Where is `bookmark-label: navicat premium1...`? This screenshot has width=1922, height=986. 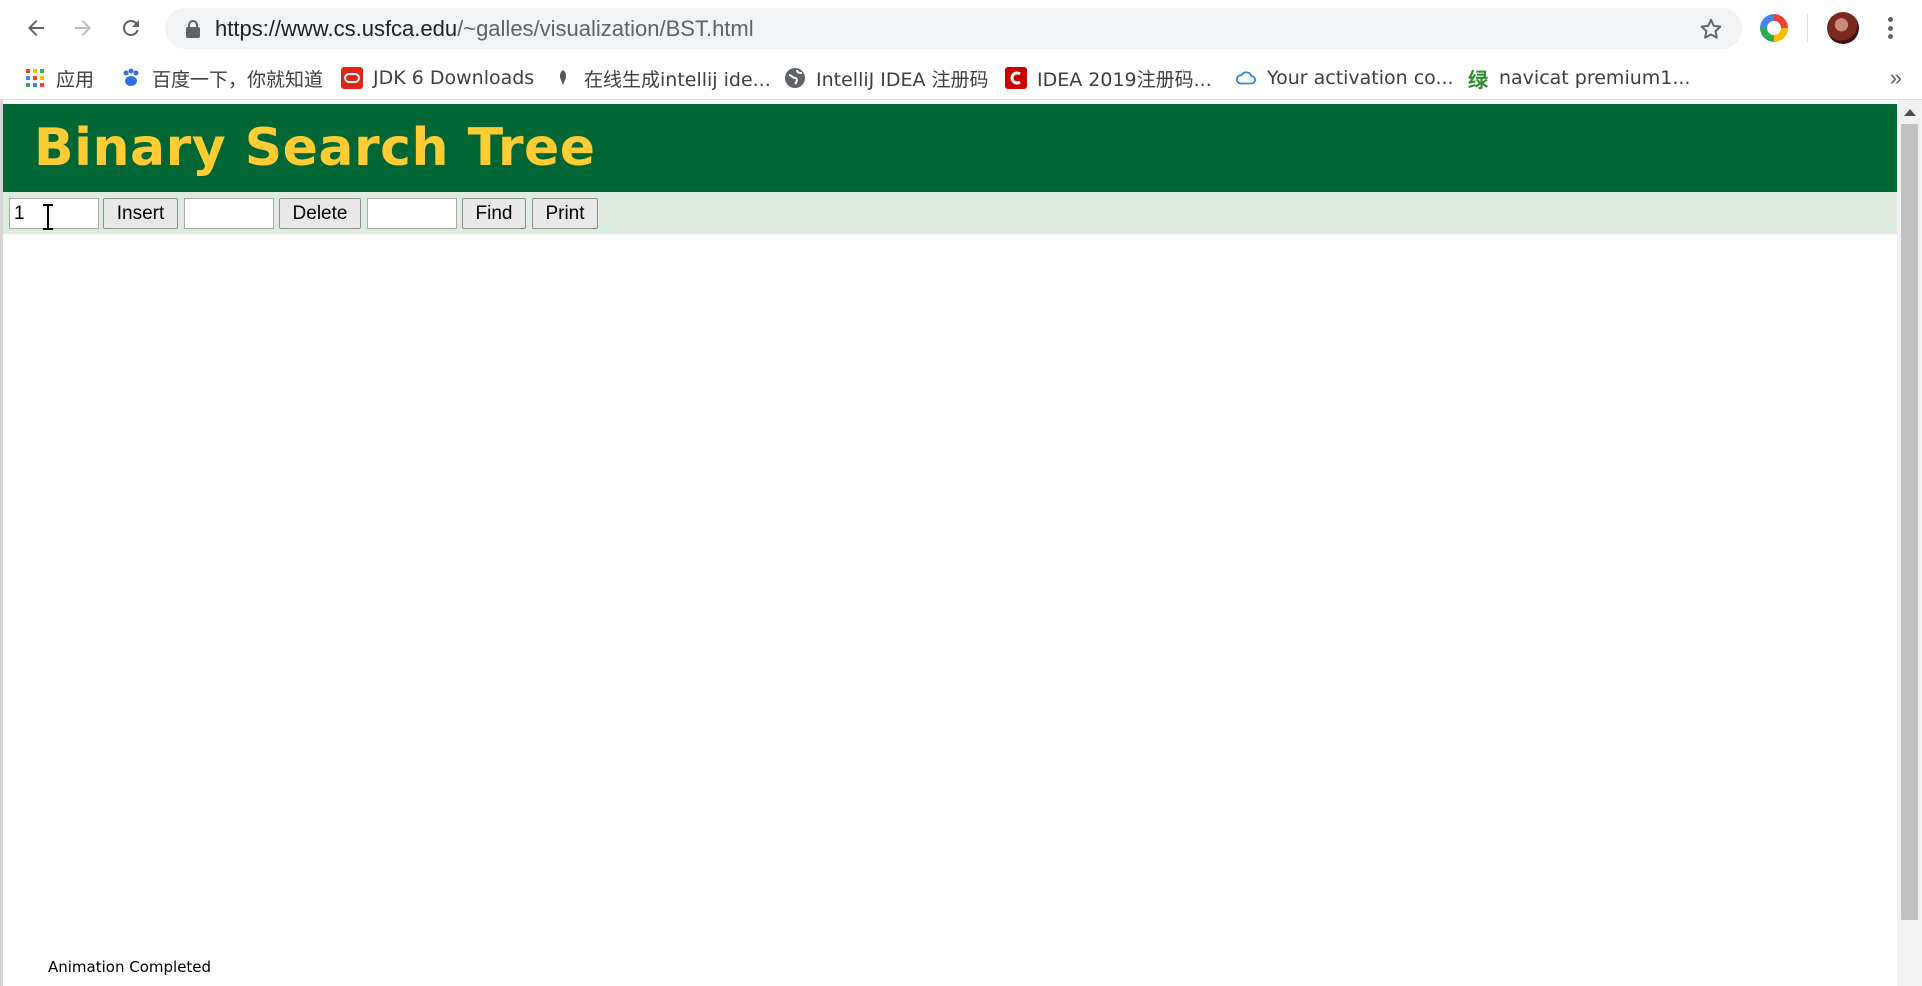 bookmark-label: navicat premium1... is located at coordinates (1595, 78).